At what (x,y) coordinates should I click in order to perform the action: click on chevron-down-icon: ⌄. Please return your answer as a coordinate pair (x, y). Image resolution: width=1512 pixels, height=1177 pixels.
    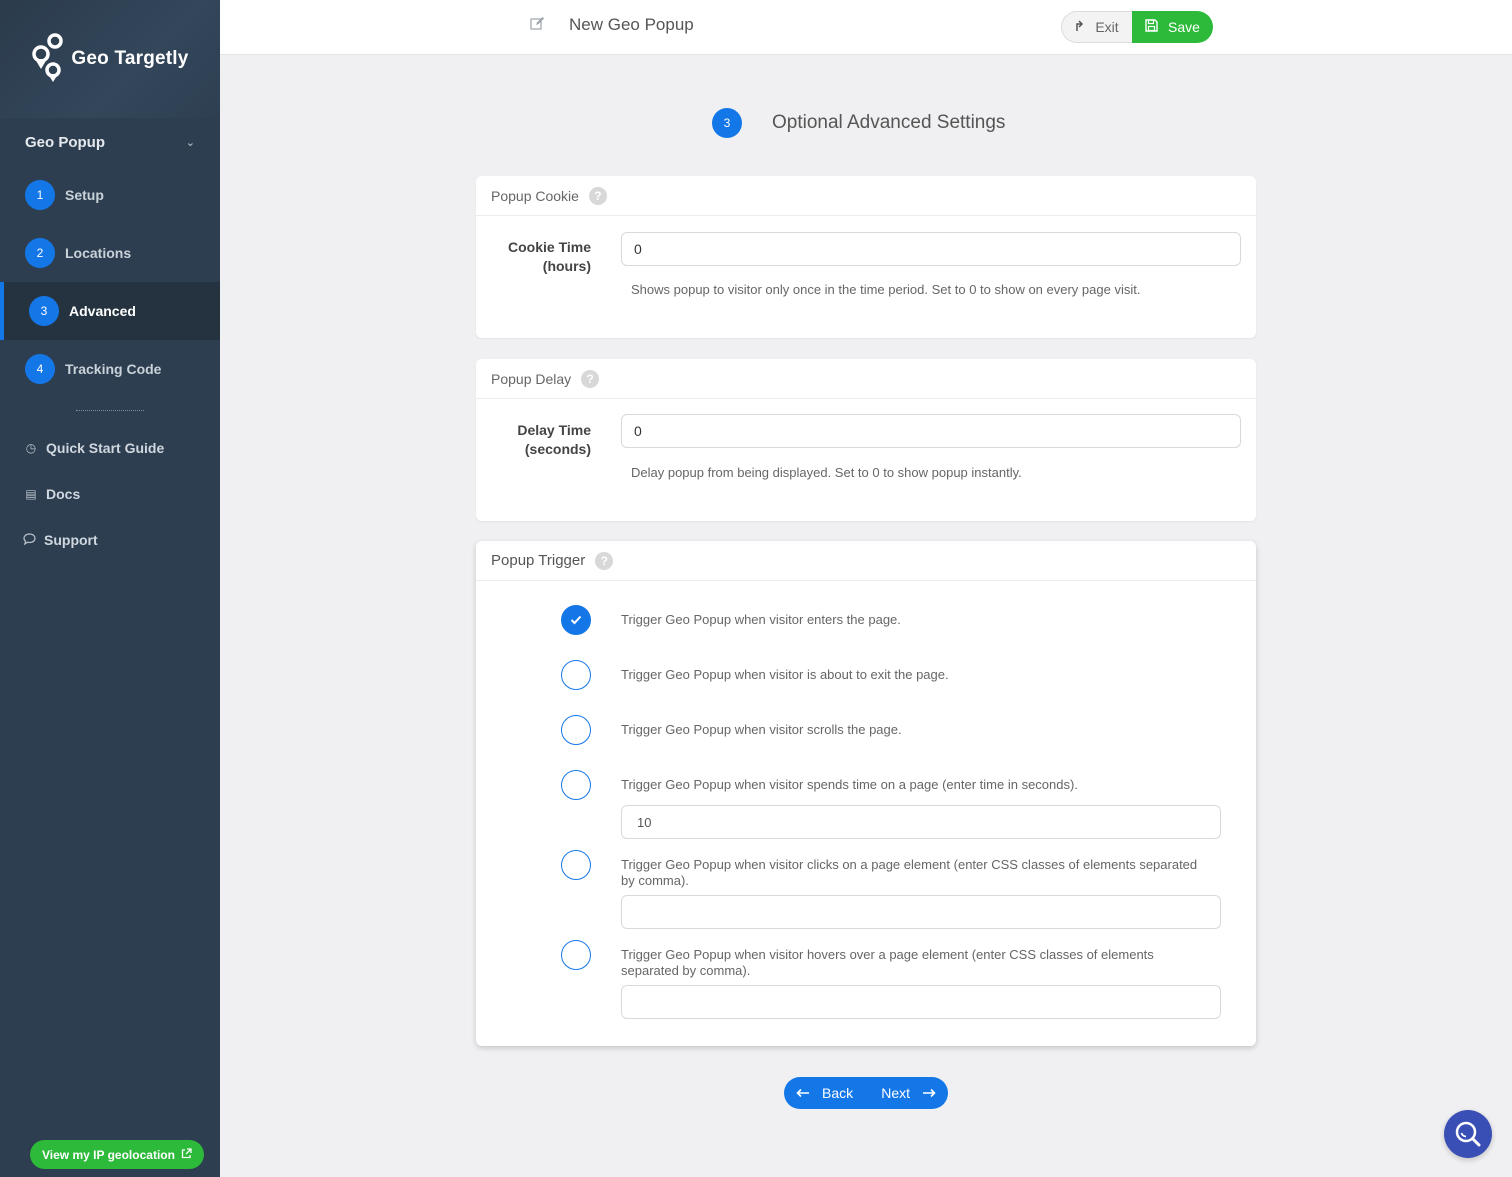
    Looking at the image, I should click on (190, 142).